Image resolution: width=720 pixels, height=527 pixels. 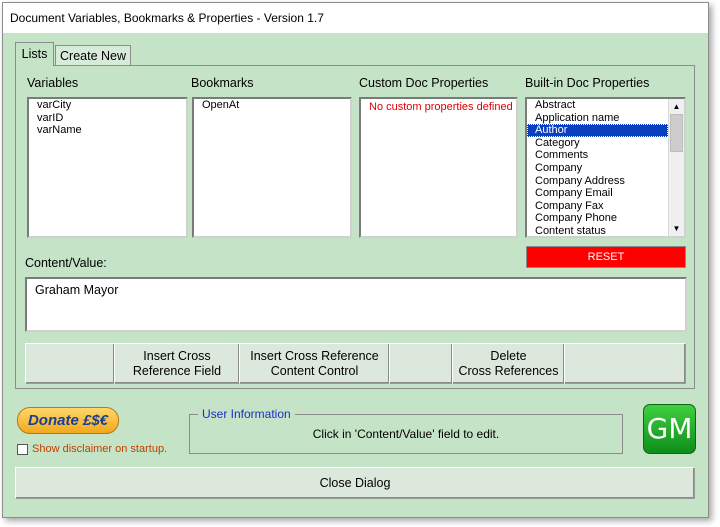 I want to click on disclaimer-label: Show disclaimer on startup., so click(x=100, y=449).